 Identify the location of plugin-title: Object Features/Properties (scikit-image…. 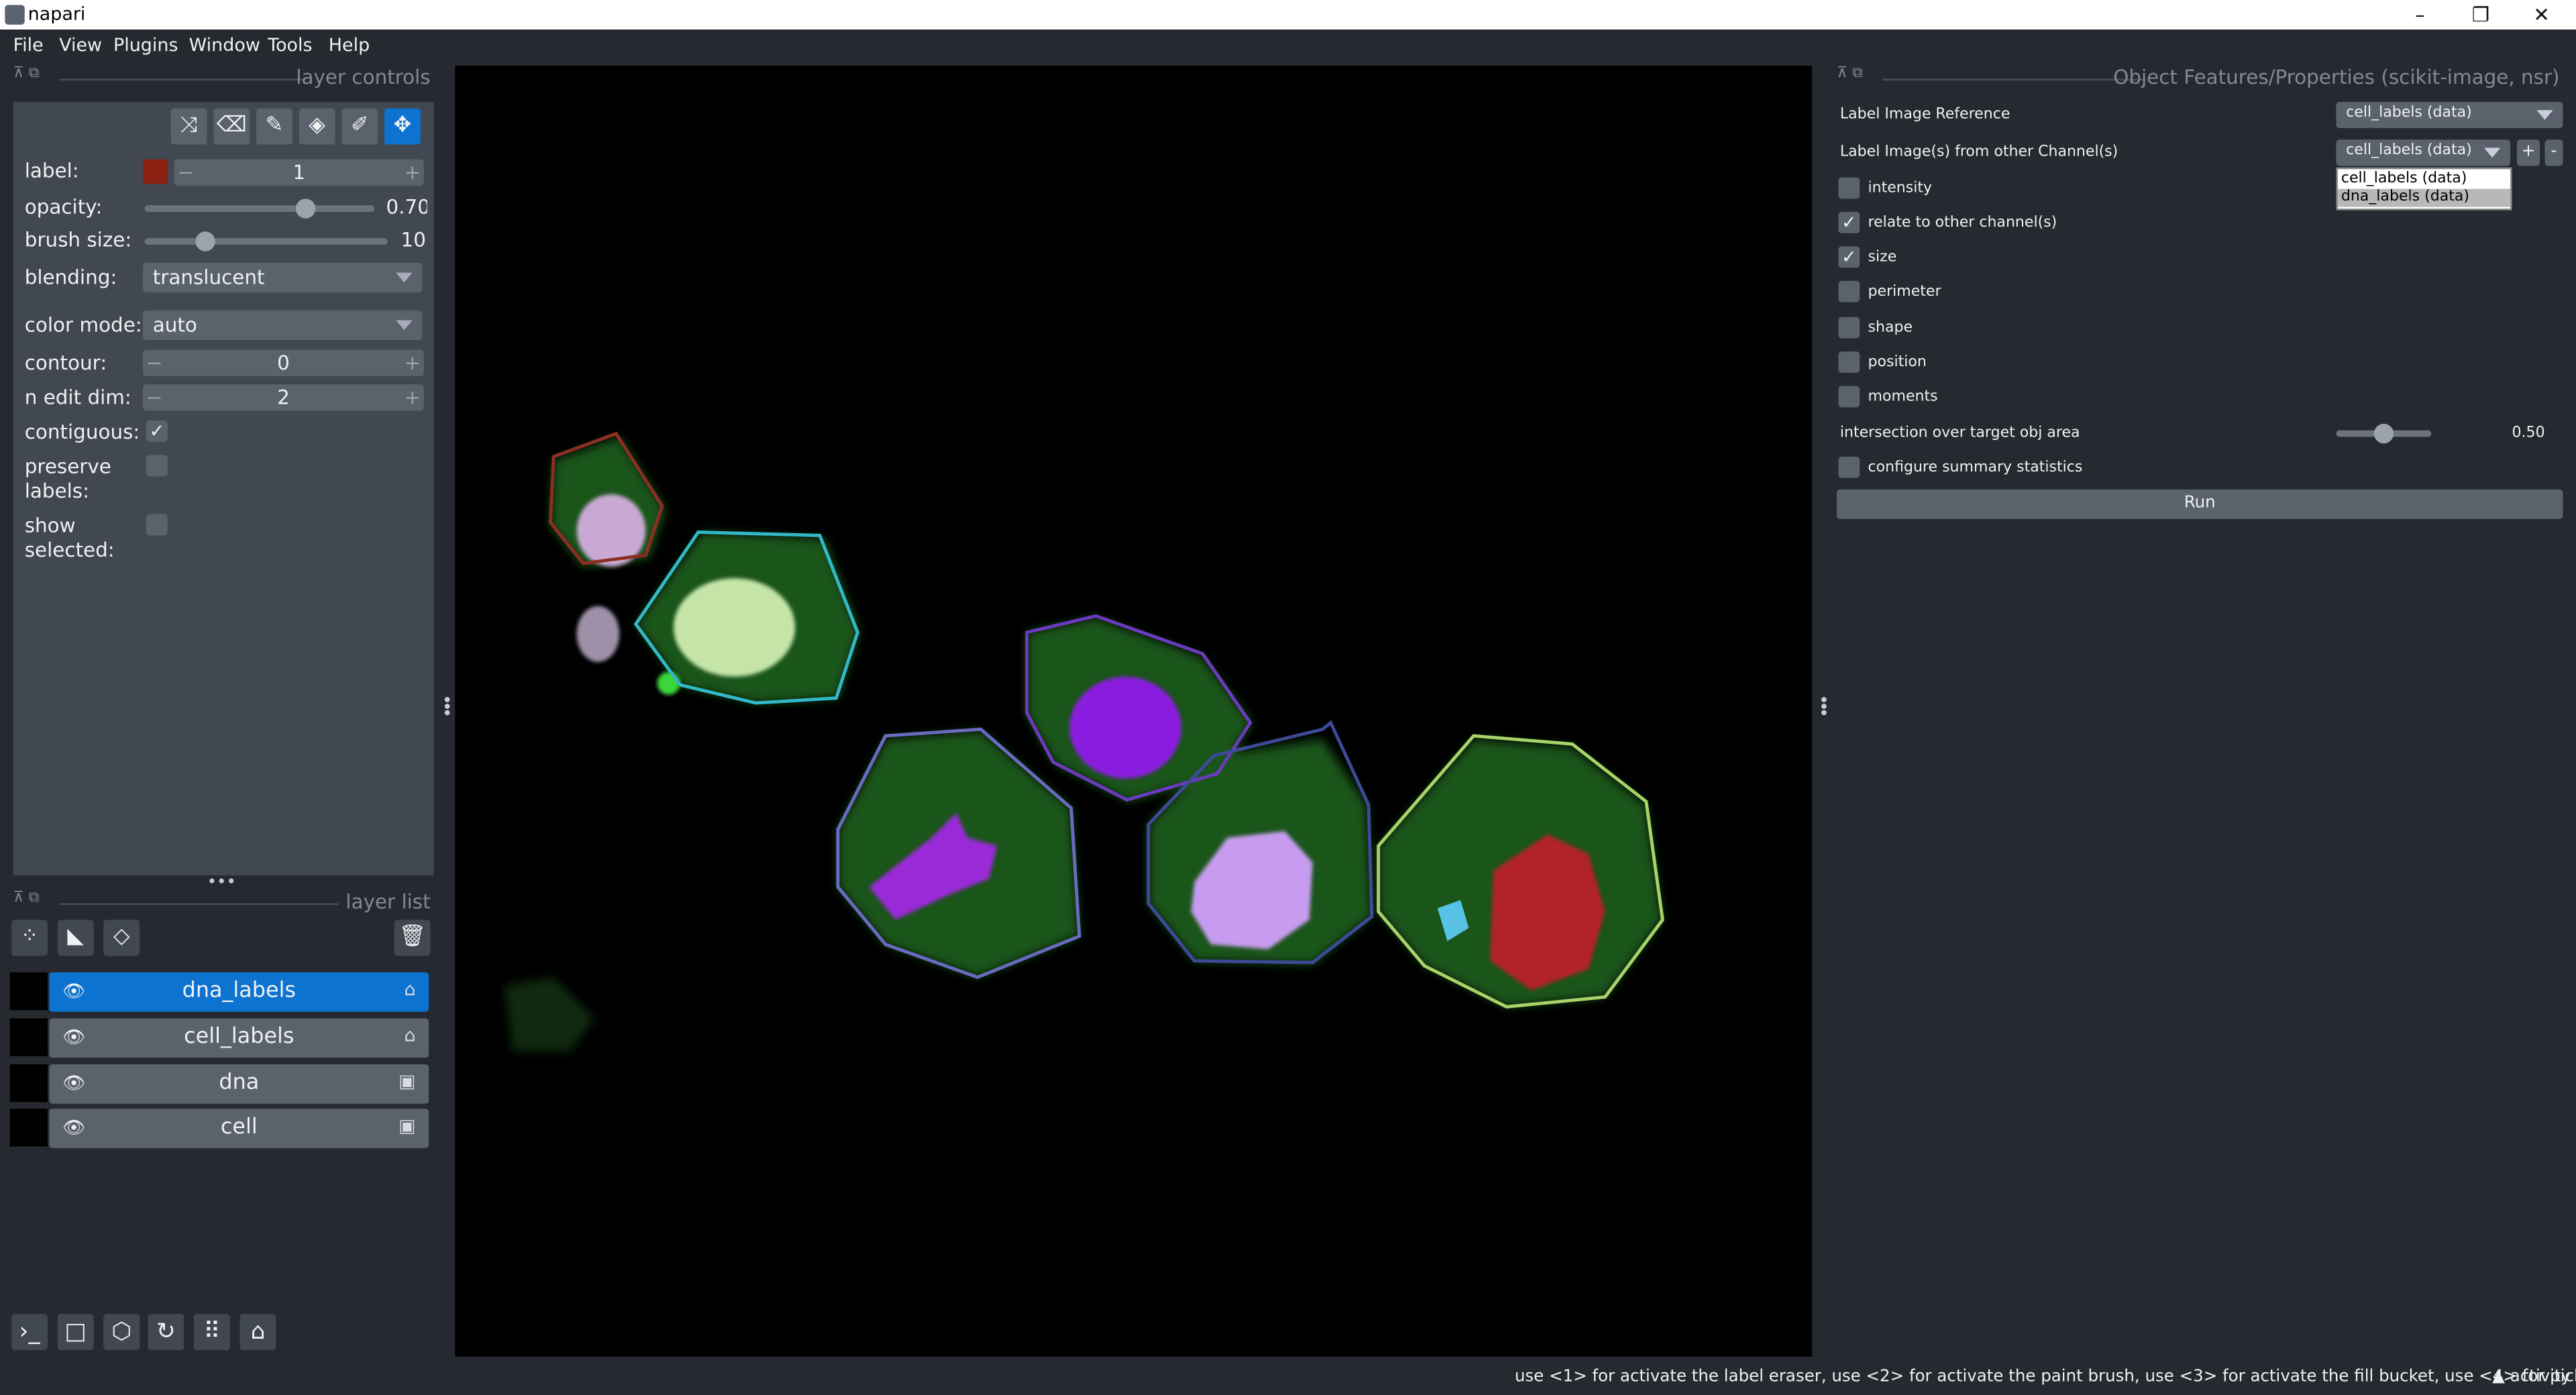
(2336, 77).